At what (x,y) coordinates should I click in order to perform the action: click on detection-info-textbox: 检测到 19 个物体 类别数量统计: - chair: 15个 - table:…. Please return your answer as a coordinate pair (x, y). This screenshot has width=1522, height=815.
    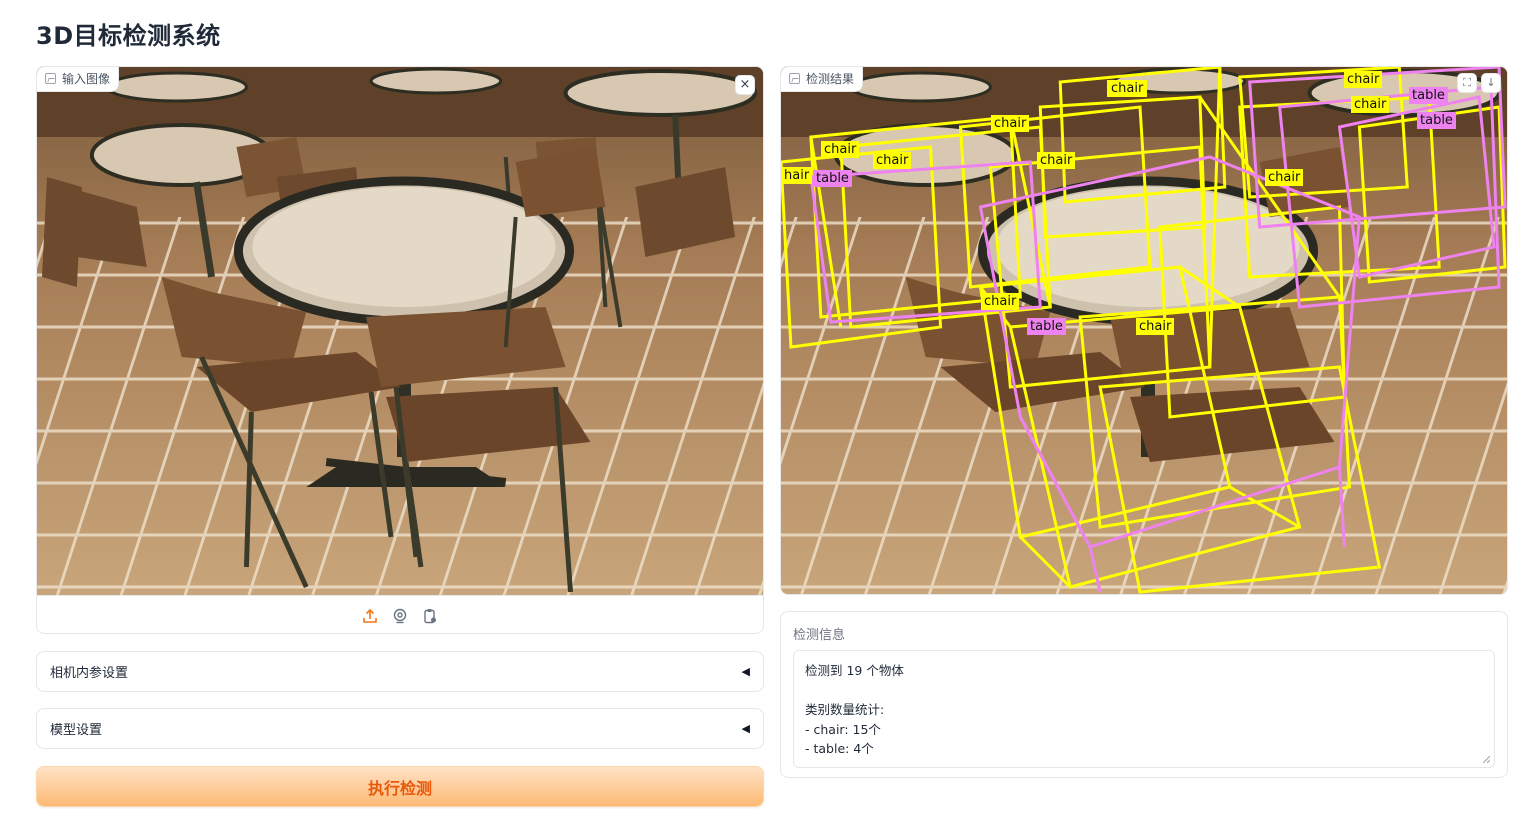
    Looking at the image, I should click on (1144, 709).